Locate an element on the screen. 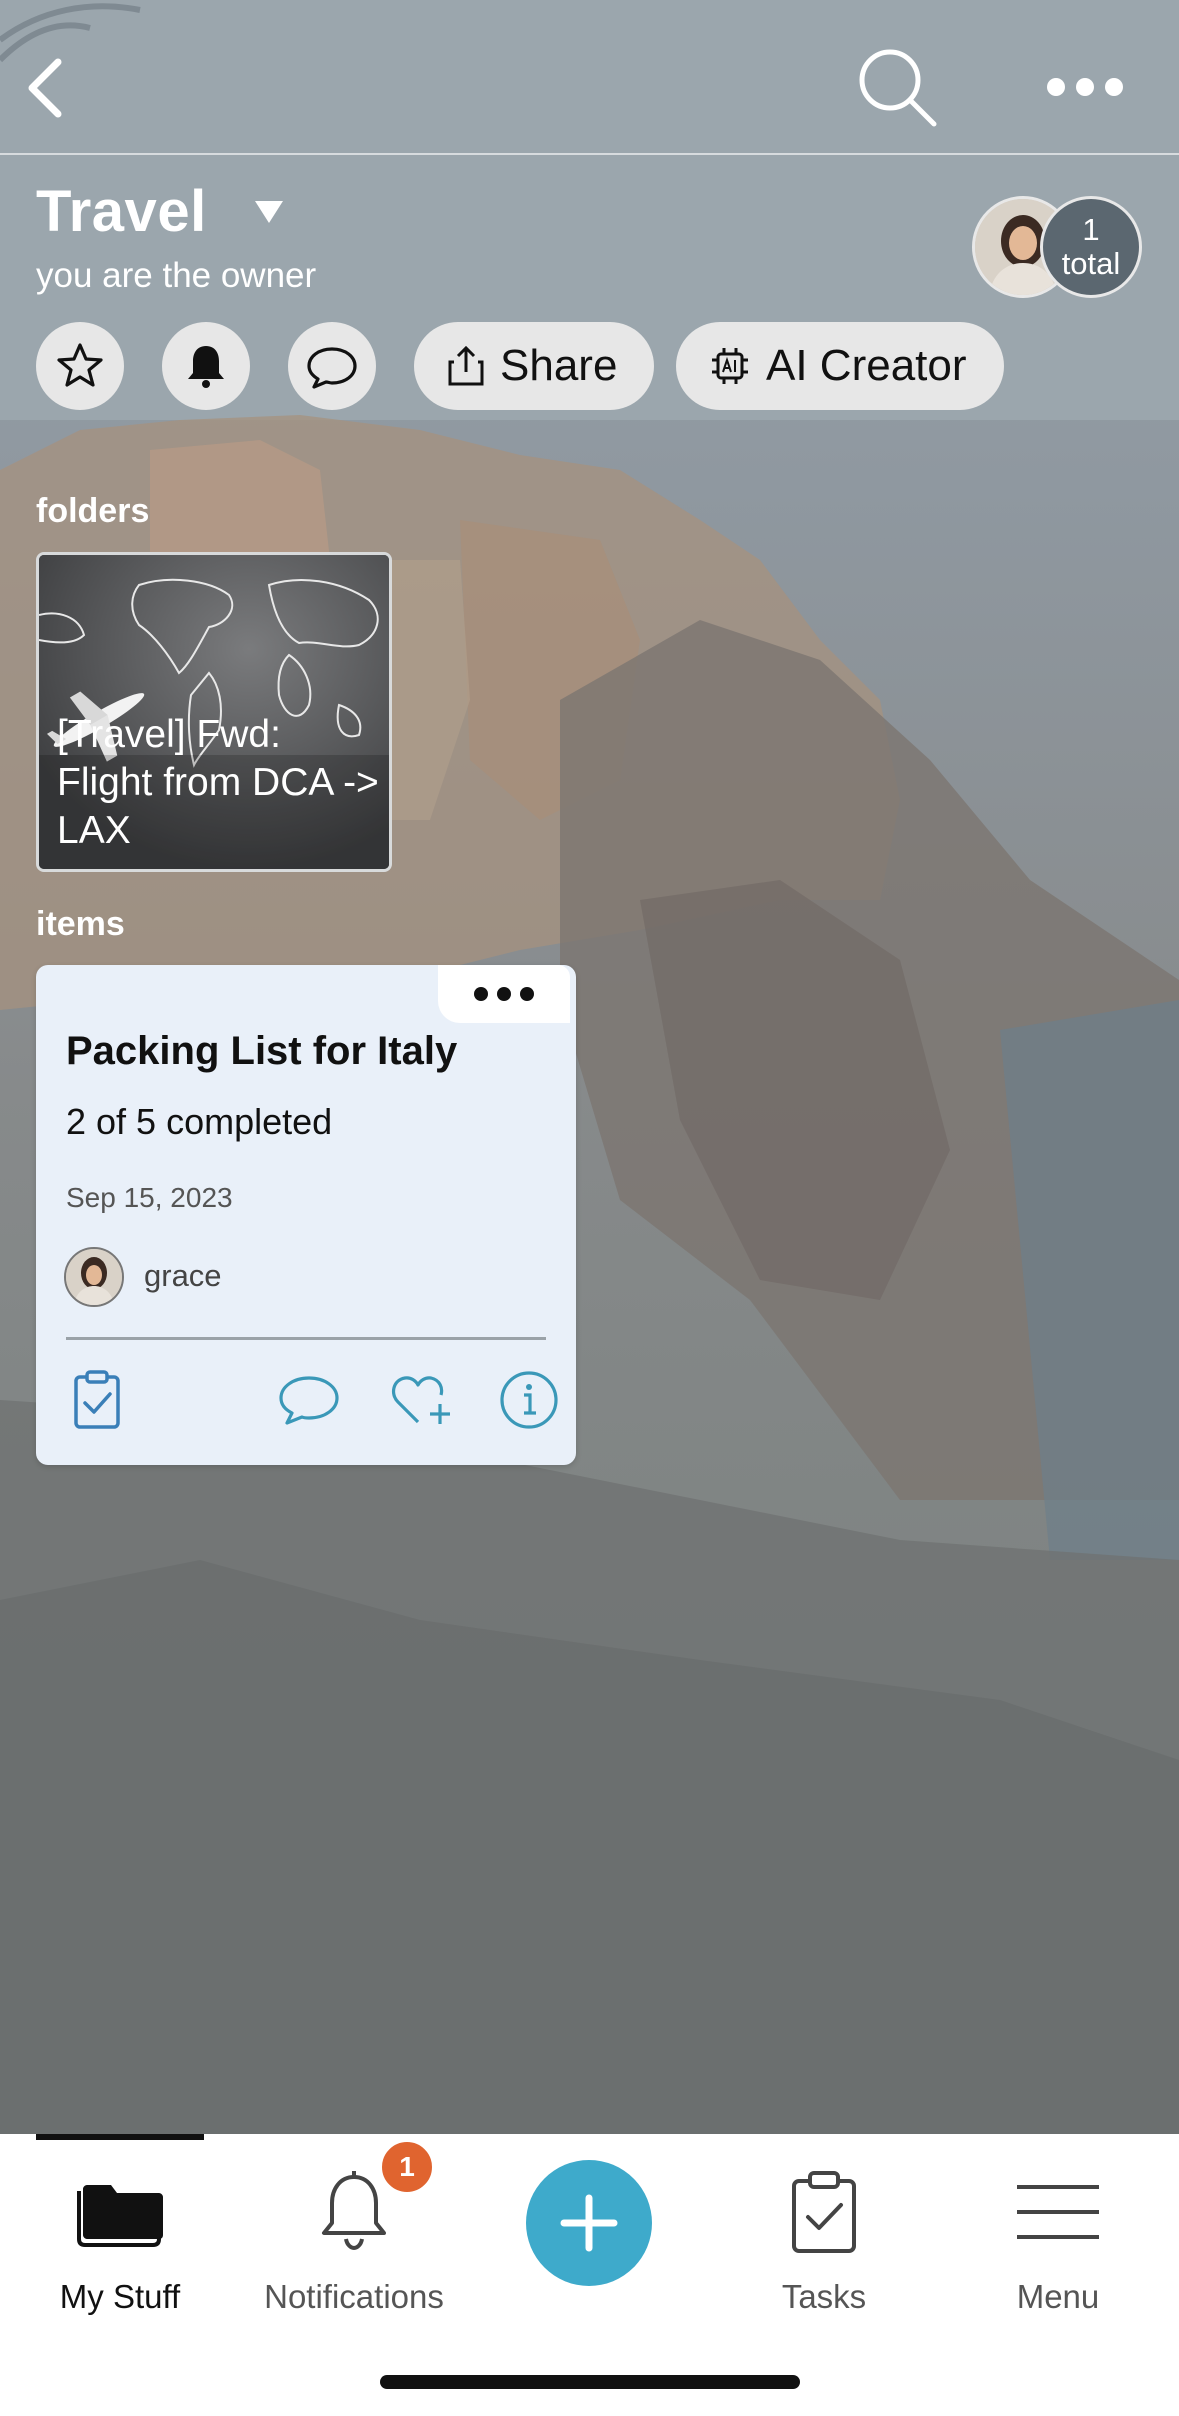 The image size is (1179, 2416). nav-notifications: Notifications is located at coordinates (354, 2252).